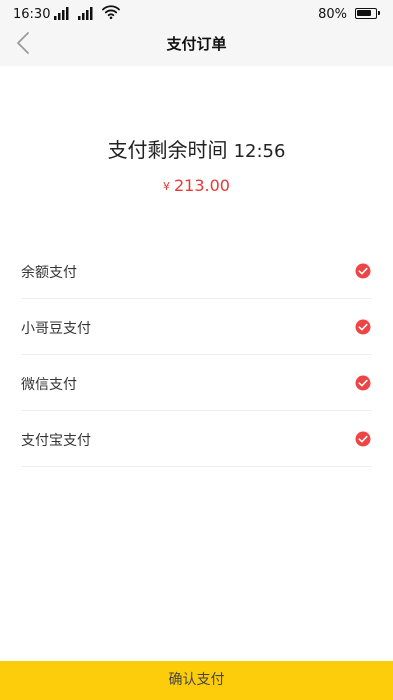  Describe the element at coordinates (196, 327) in the screenshot. I see `payment-method-xiaogedou: 小哥豆支付` at that location.